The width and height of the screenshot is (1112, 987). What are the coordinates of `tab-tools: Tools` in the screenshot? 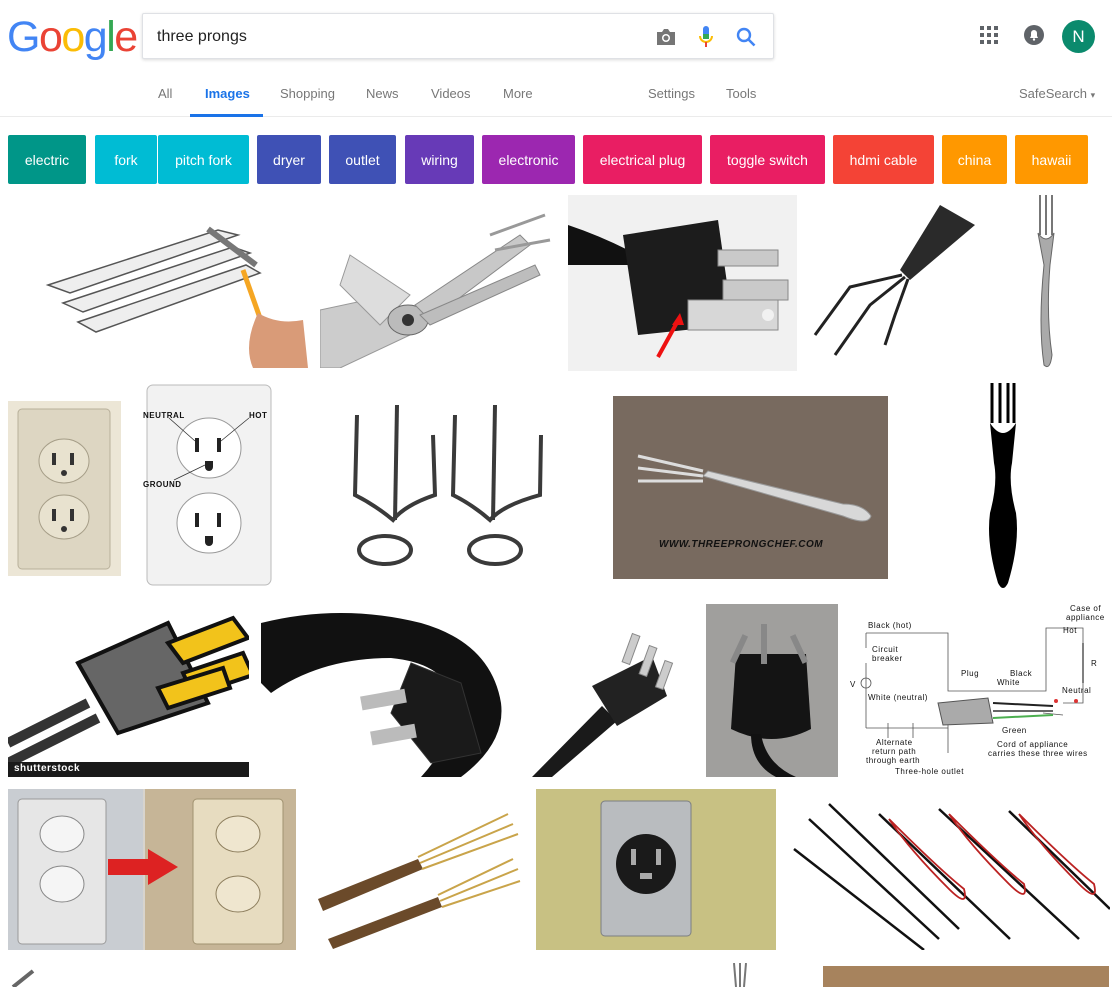 It's located at (741, 93).